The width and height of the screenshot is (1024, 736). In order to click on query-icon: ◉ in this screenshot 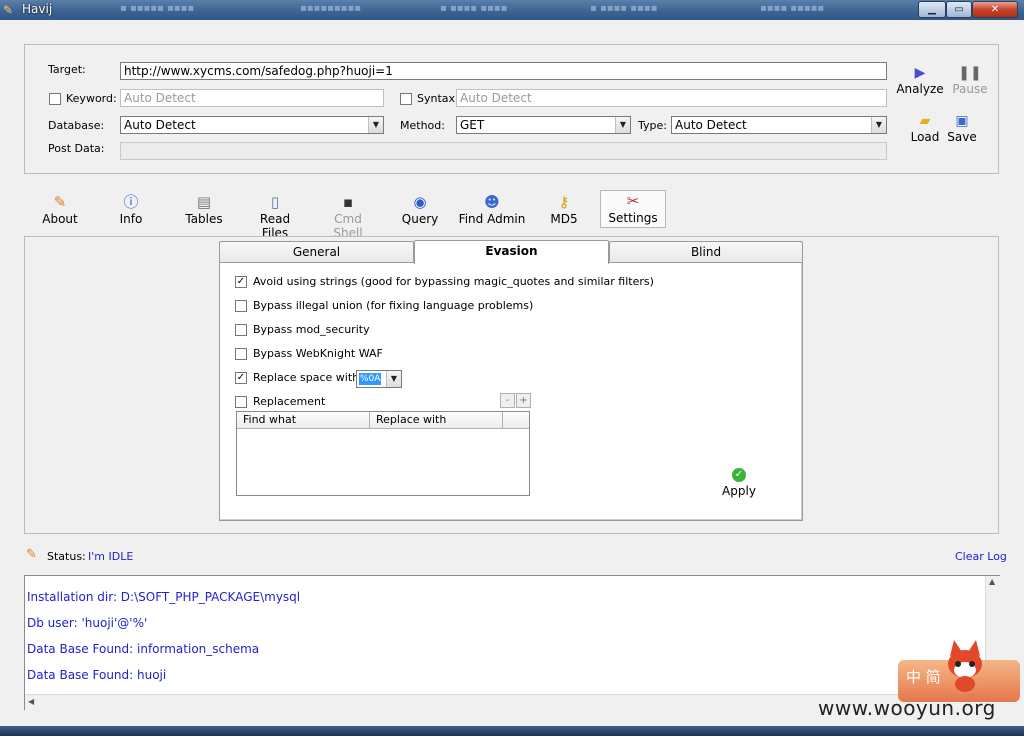, I will do `click(420, 202)`.